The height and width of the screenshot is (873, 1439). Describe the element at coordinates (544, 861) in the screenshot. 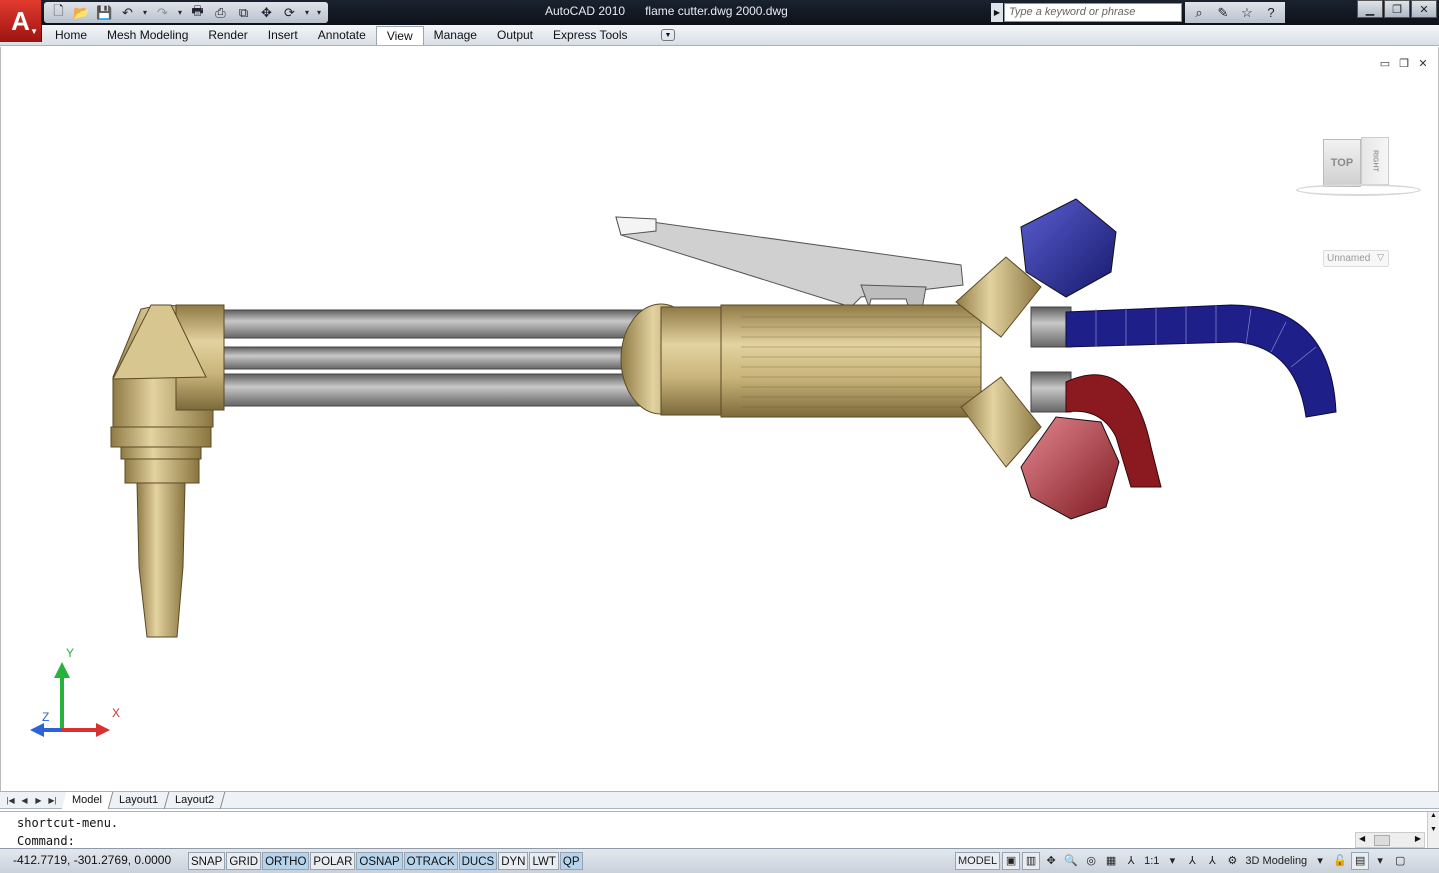

I see `toggle-lwt: LWT` at that location.